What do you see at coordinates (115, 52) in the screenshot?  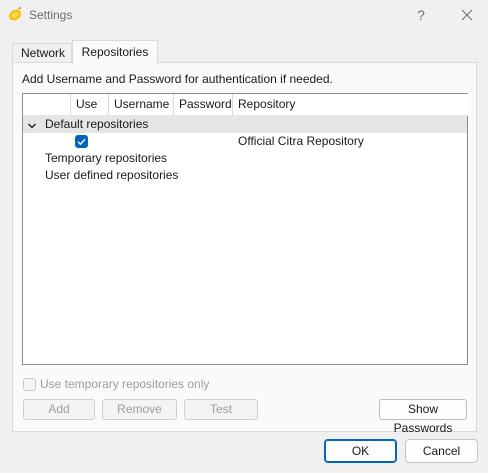 I see `tab-repositories: Repositories` at bounding box center [115, 52].